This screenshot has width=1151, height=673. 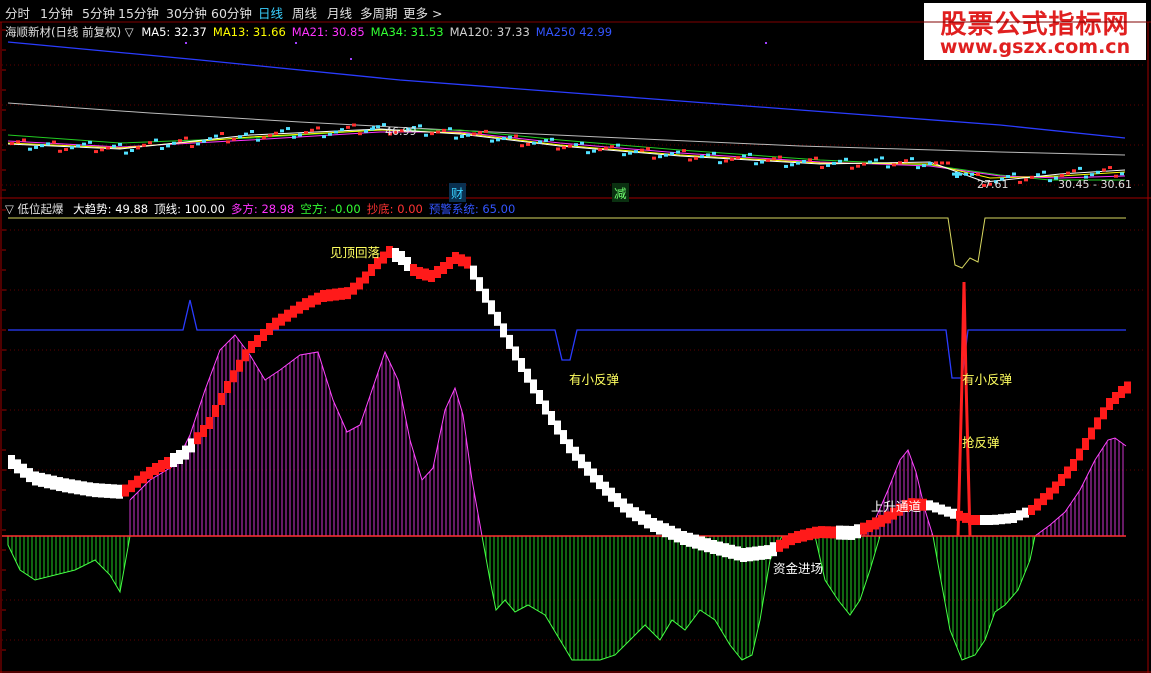 I want to click on warning-line, so click(x=567, y=339).